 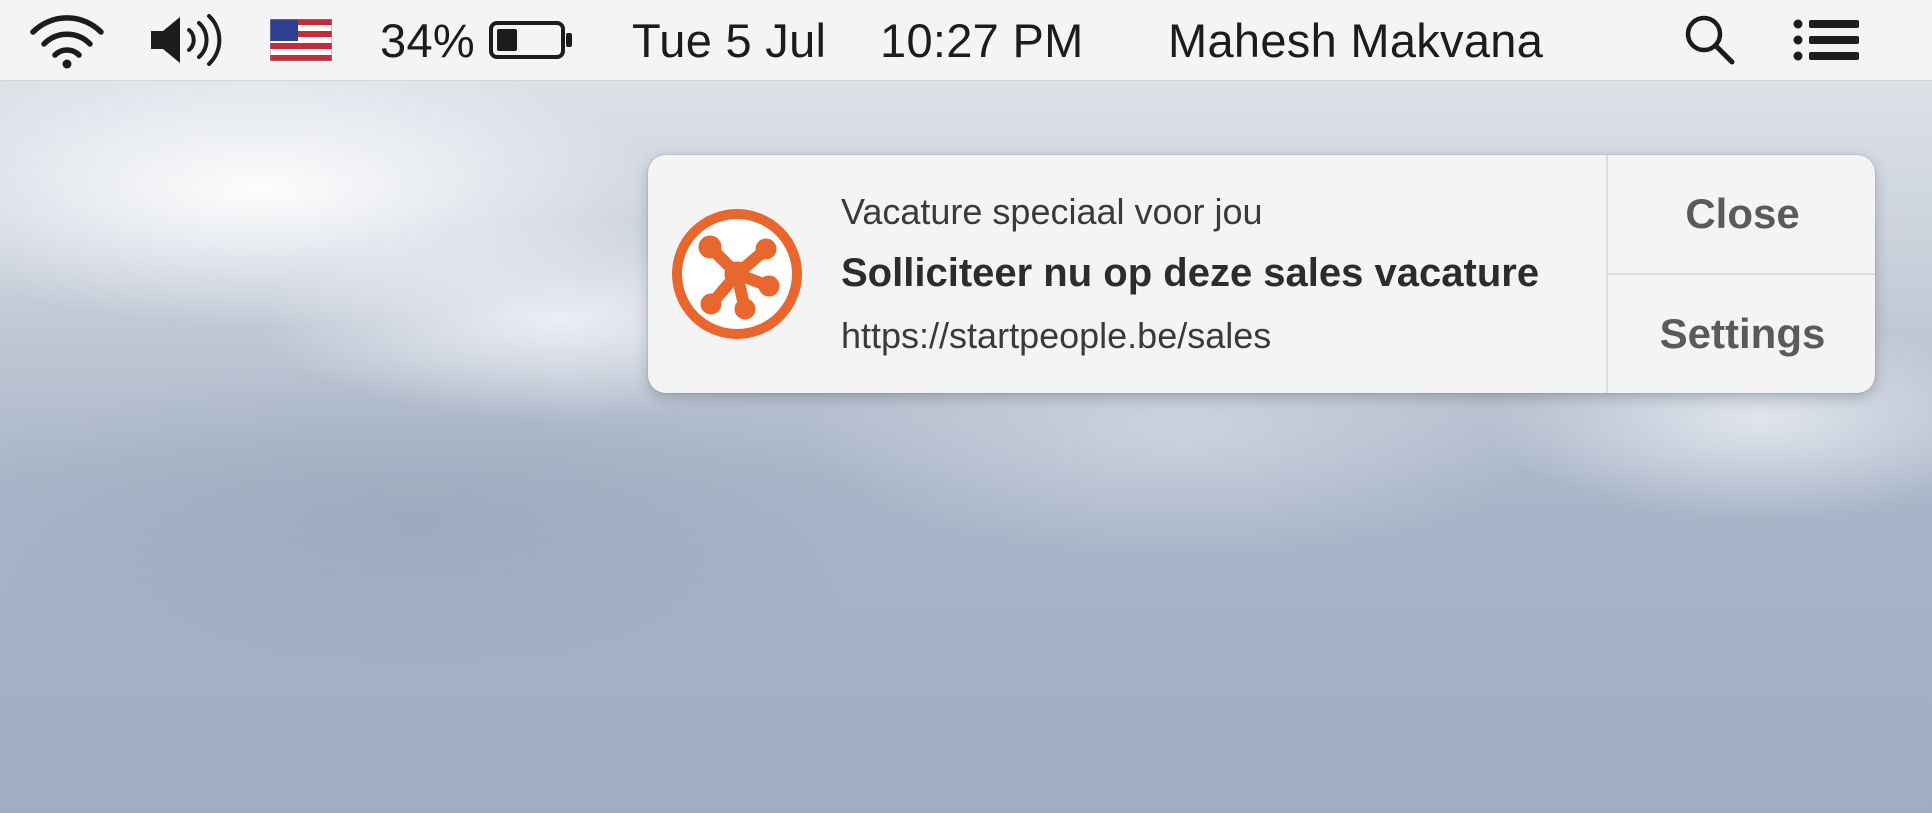 I want to click on notification-actions: Close Settings, so click(x=1740, y=274).